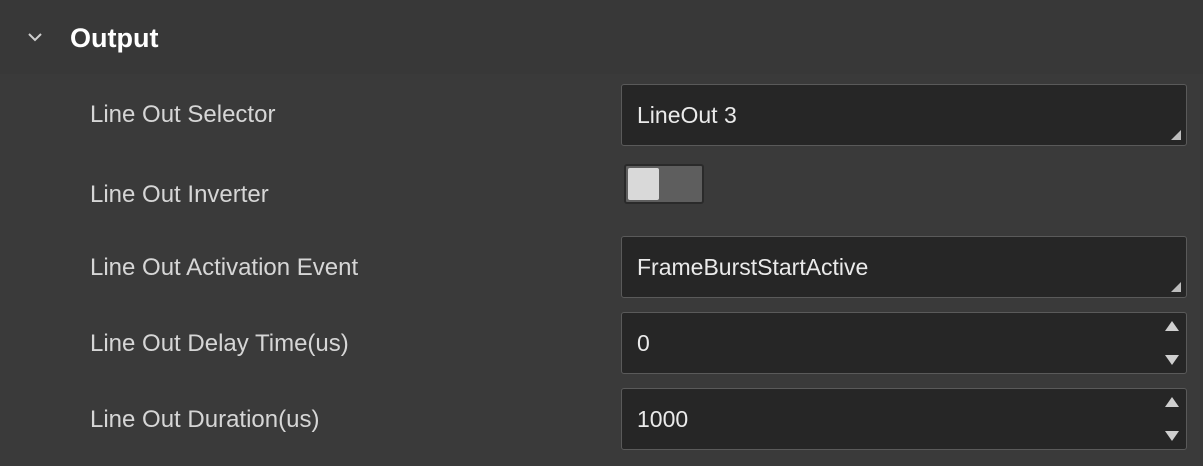 The width and height of the screenshot is (1203, 466). Describe the element at coordinates (224, 267) in the screenshot. I see `line-out-activation-event-label: Line Out Activation Event` at that location.